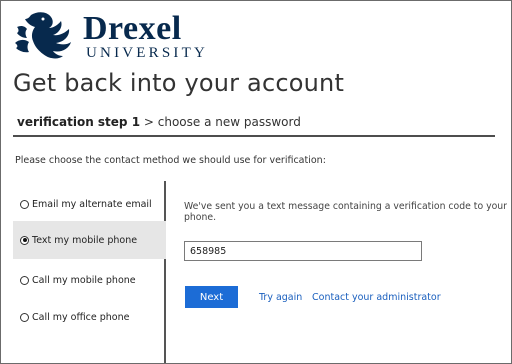 This screenshot has height=364, width=512. I want to click on method-call-mobile: Call my mobile phone, so click(89, 280).